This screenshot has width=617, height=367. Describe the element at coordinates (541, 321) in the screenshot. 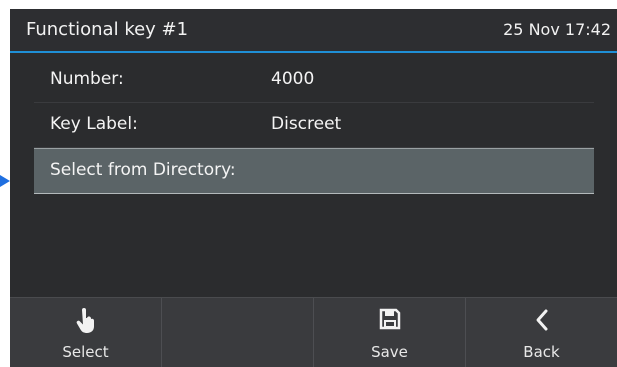

I see `chevron-left-icon` at that location.